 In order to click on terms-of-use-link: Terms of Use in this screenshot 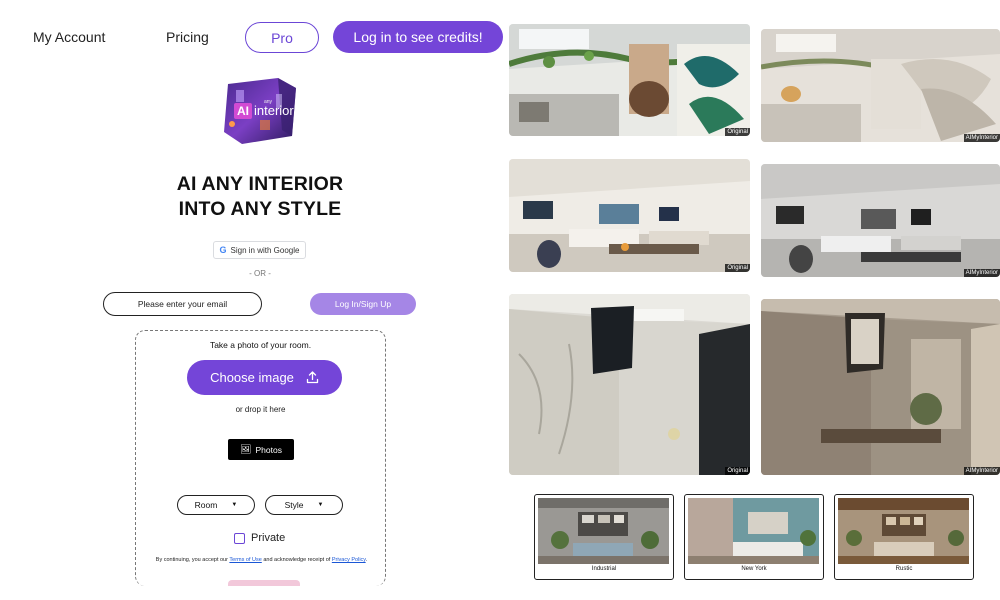, I will do `click(245, 560)`.